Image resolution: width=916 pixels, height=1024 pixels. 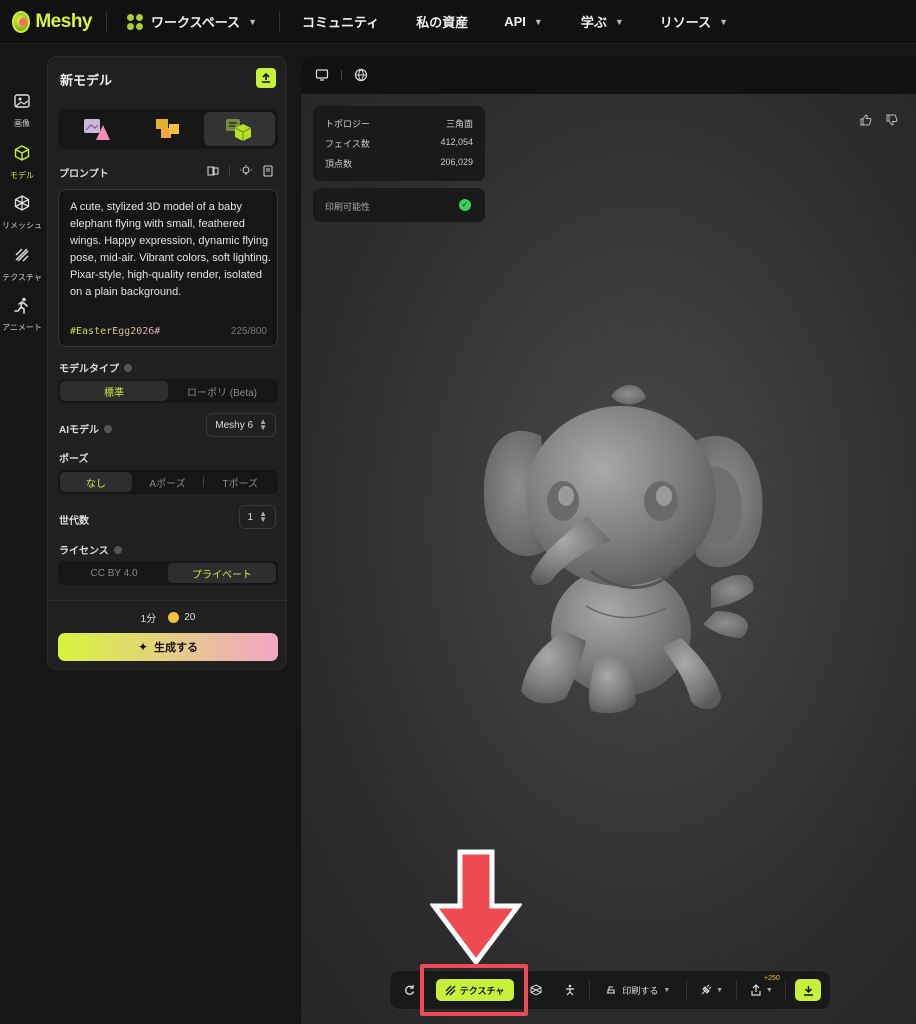 I want to click on rail-label: リメッシュ, so click(x=22, y=225).